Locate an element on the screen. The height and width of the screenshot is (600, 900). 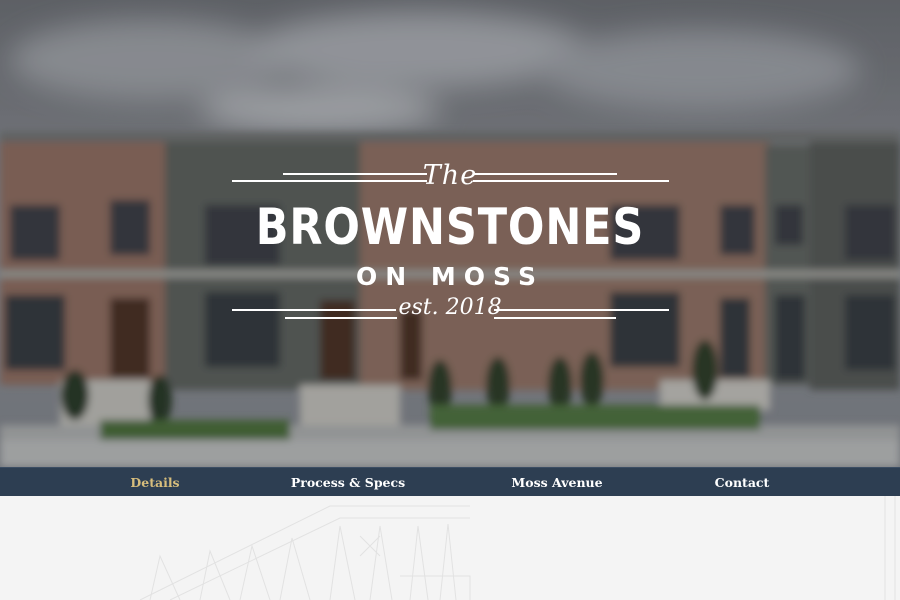
logo-the-text: The is located at coordinates (450, 175).